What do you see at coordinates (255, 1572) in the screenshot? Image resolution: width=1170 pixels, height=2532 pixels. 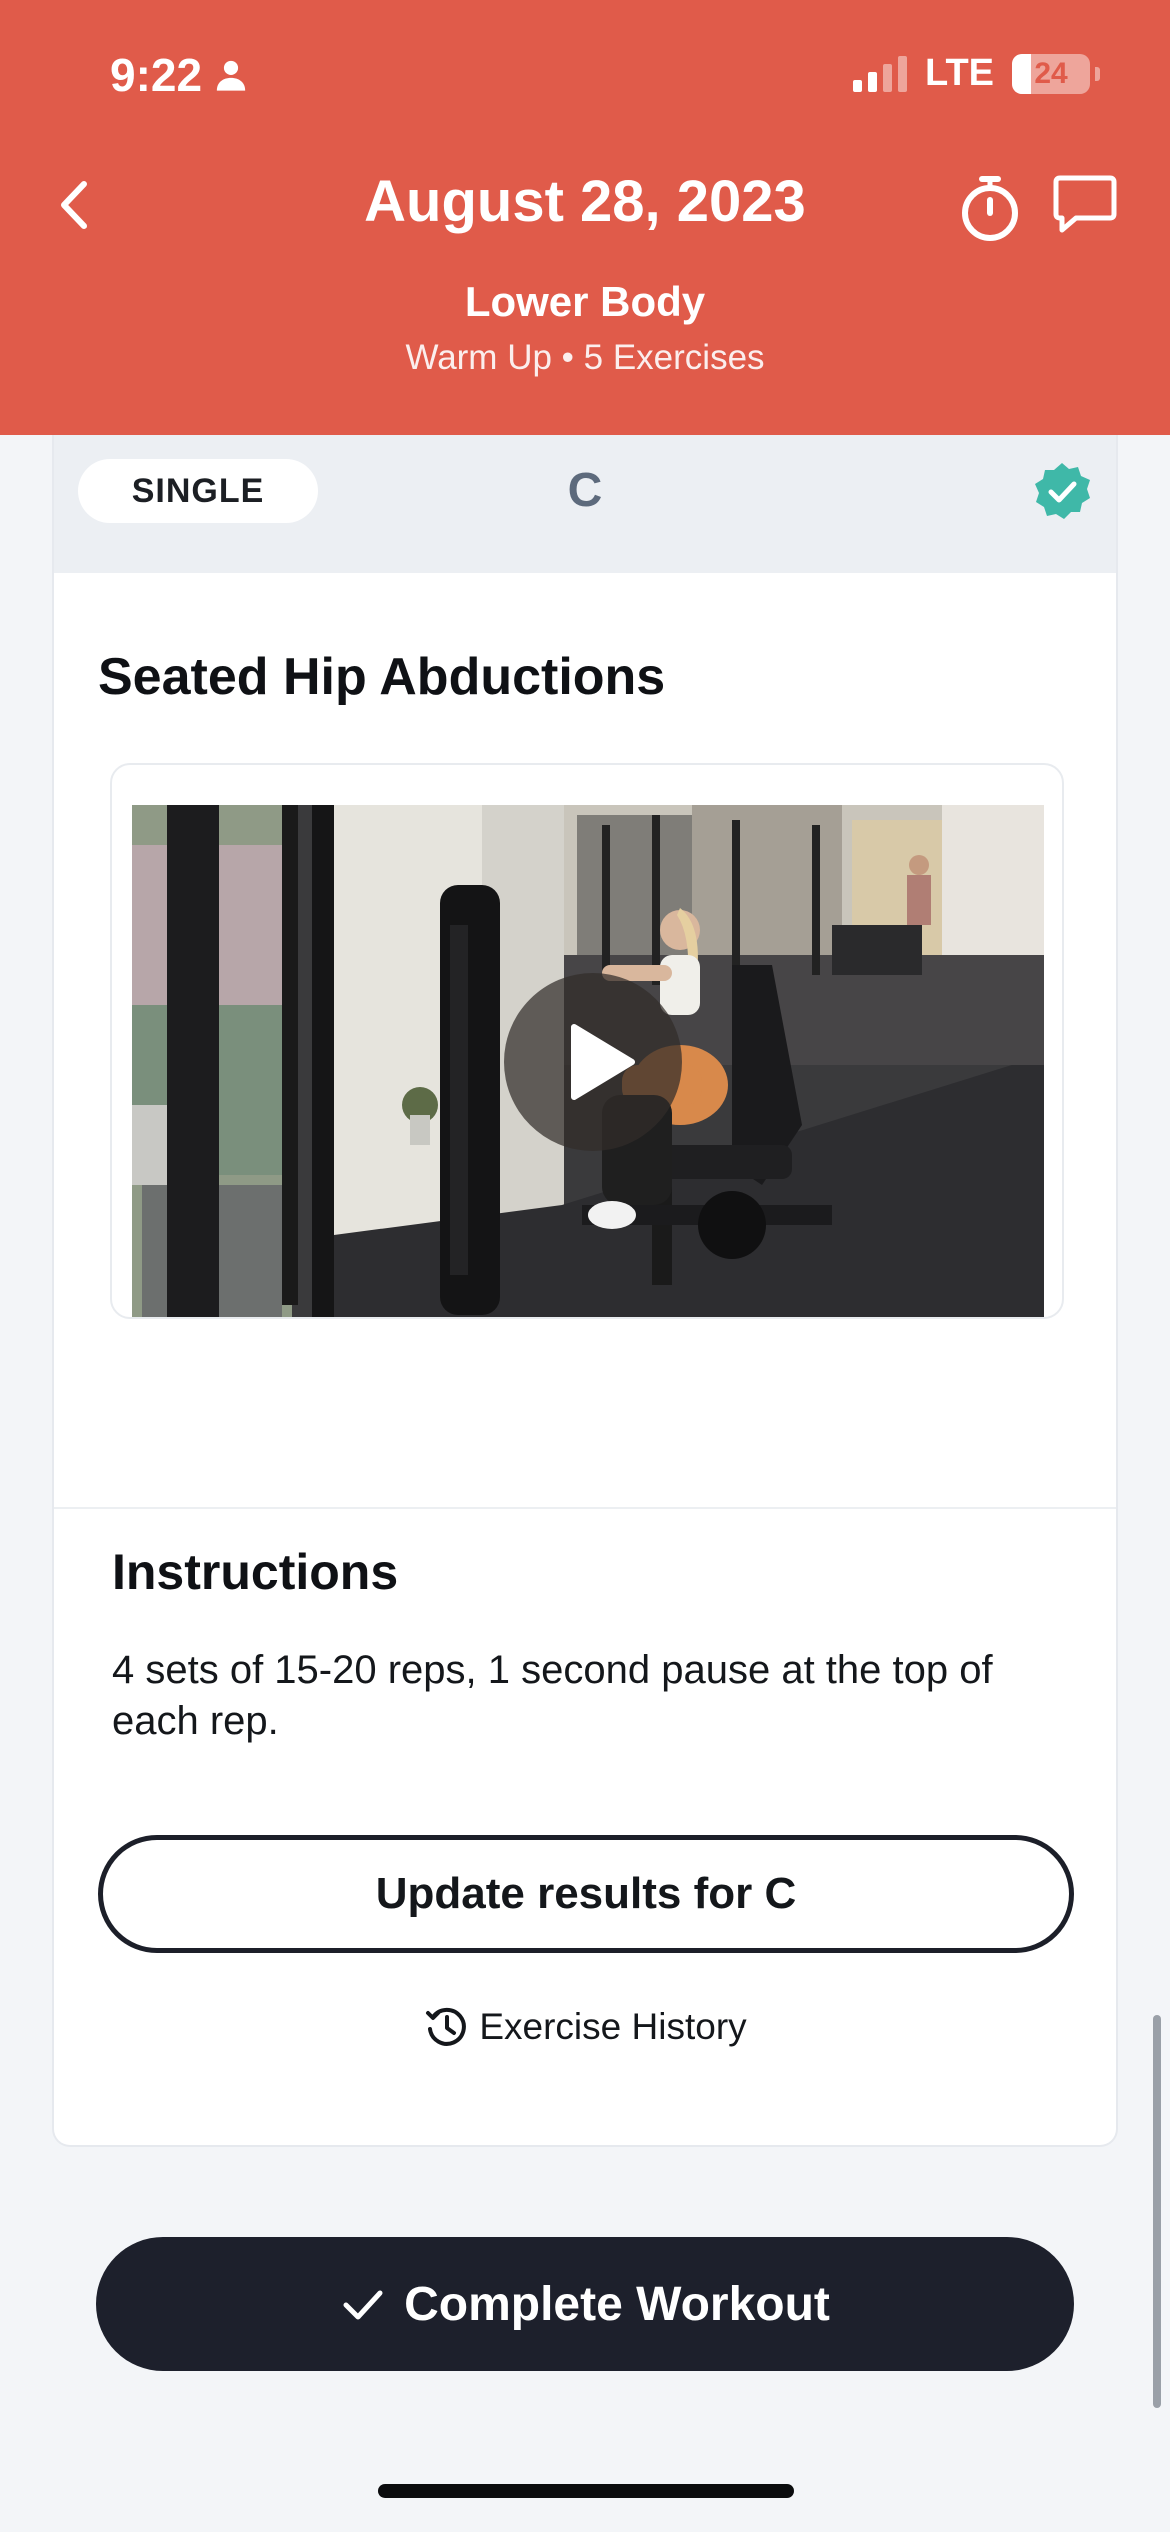 I see `instructions-heading: Instructions` at bounding box center [255, 1572].